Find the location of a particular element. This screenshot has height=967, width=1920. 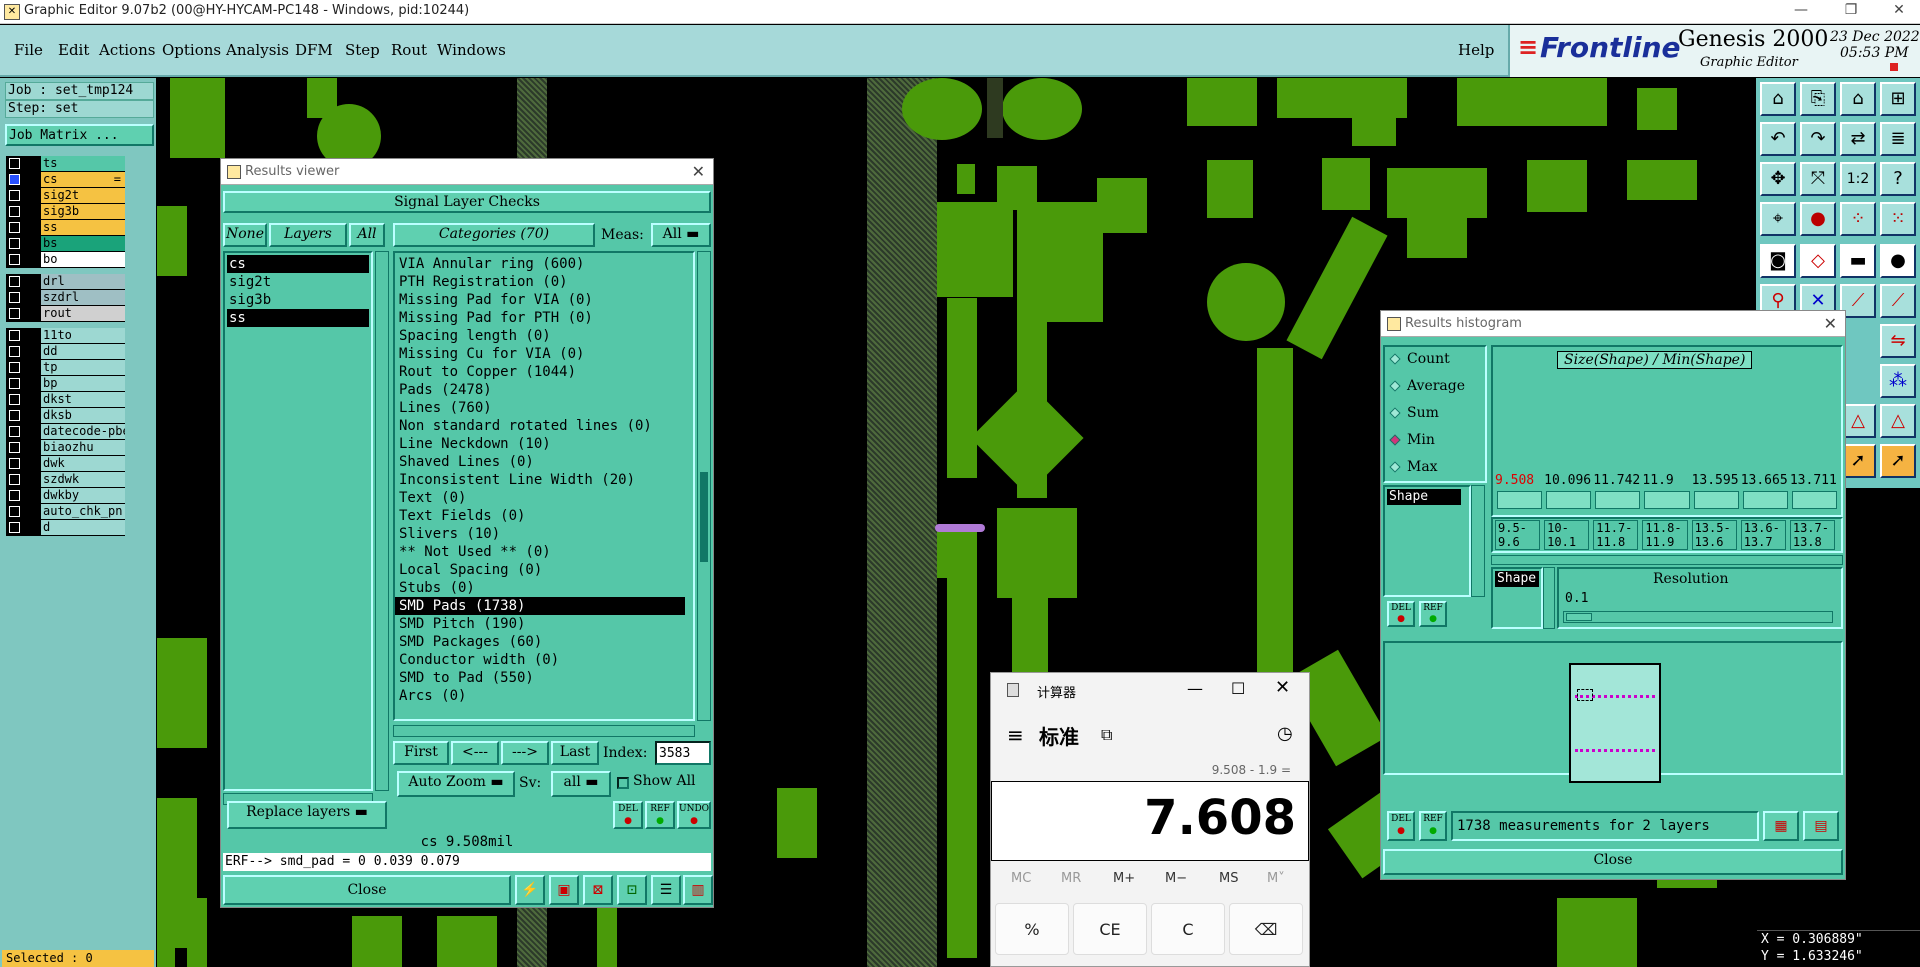

export-icon: ▣ is located at coordinates (564, 890).